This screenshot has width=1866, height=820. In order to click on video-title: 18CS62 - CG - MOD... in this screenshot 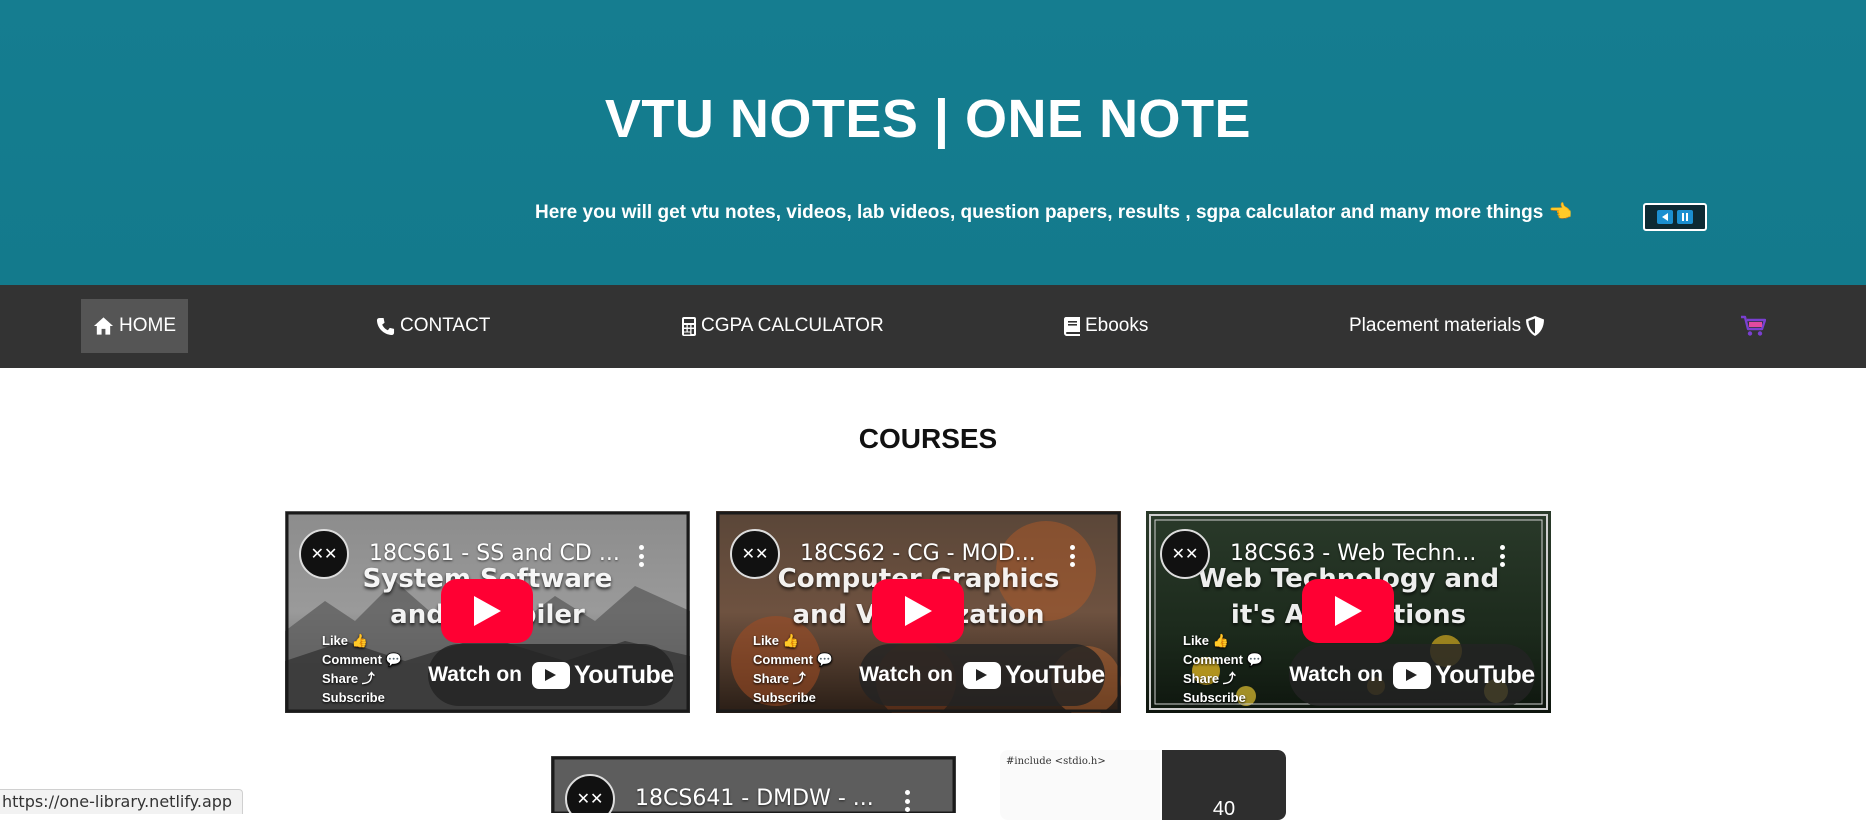, I will do `click(927, 553)`.